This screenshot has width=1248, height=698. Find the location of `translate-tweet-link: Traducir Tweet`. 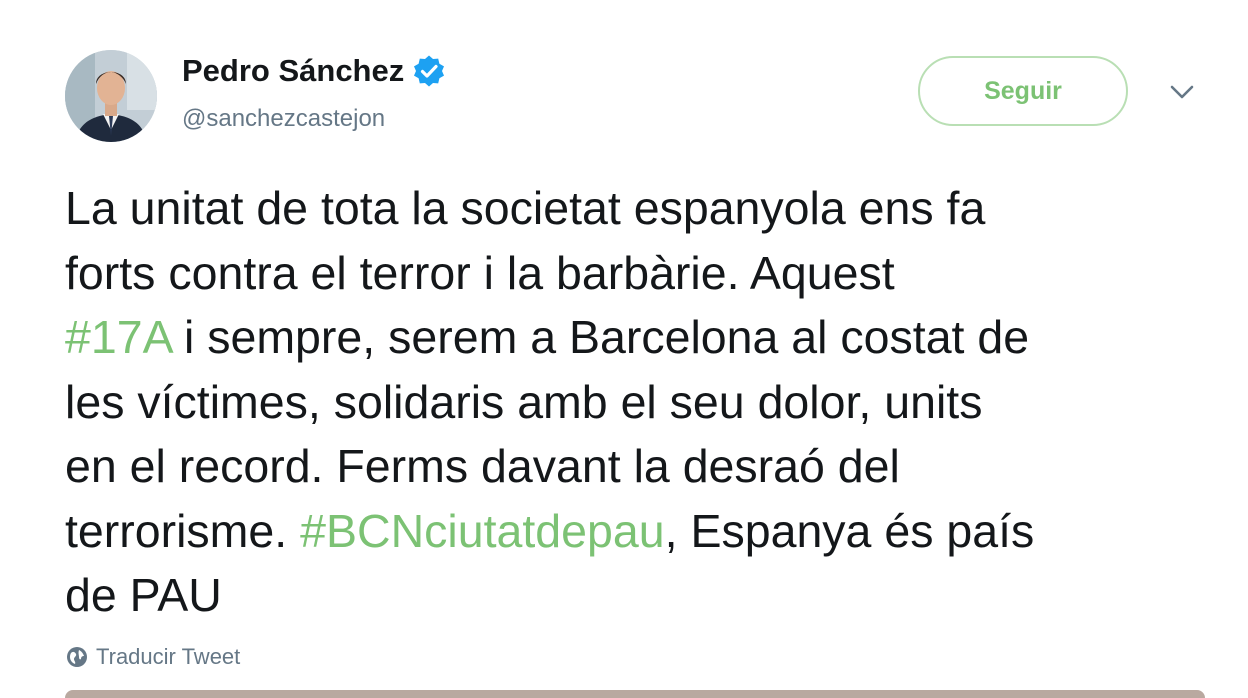

translate-tweet-link: Traducir Tweet is located at coordinates (152, 657).